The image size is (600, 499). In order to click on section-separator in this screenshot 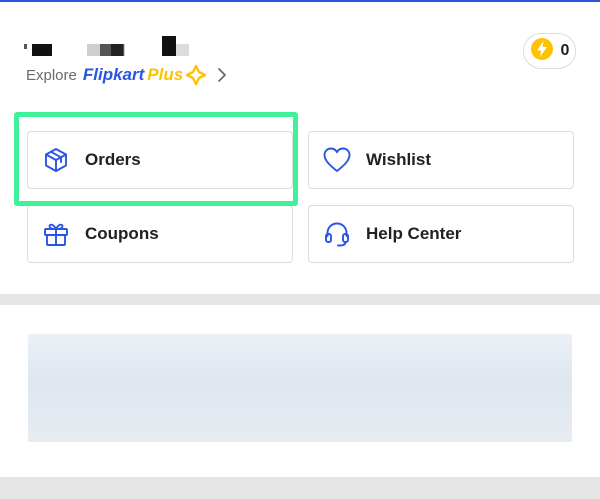, I will do `click(300, 299)`.